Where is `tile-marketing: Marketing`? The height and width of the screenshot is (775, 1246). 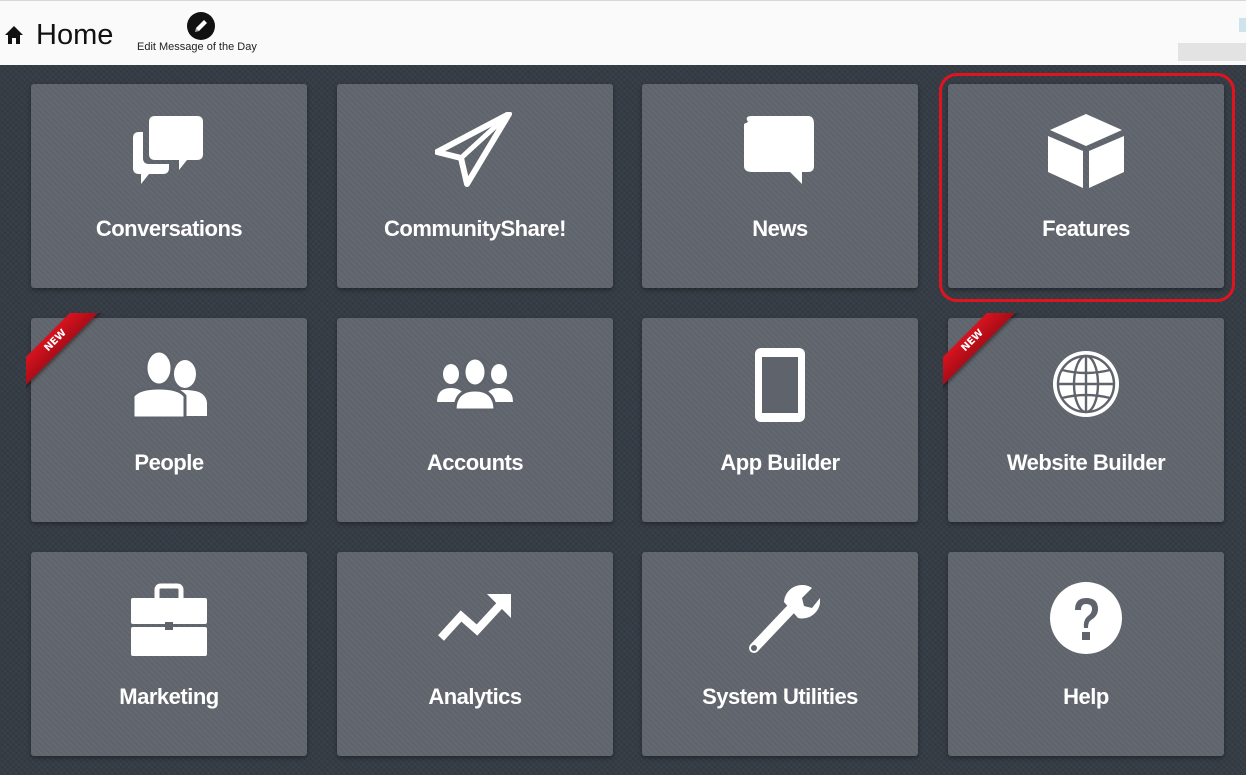
tile-marketing: Marketing is located at coordinates (169, 654).